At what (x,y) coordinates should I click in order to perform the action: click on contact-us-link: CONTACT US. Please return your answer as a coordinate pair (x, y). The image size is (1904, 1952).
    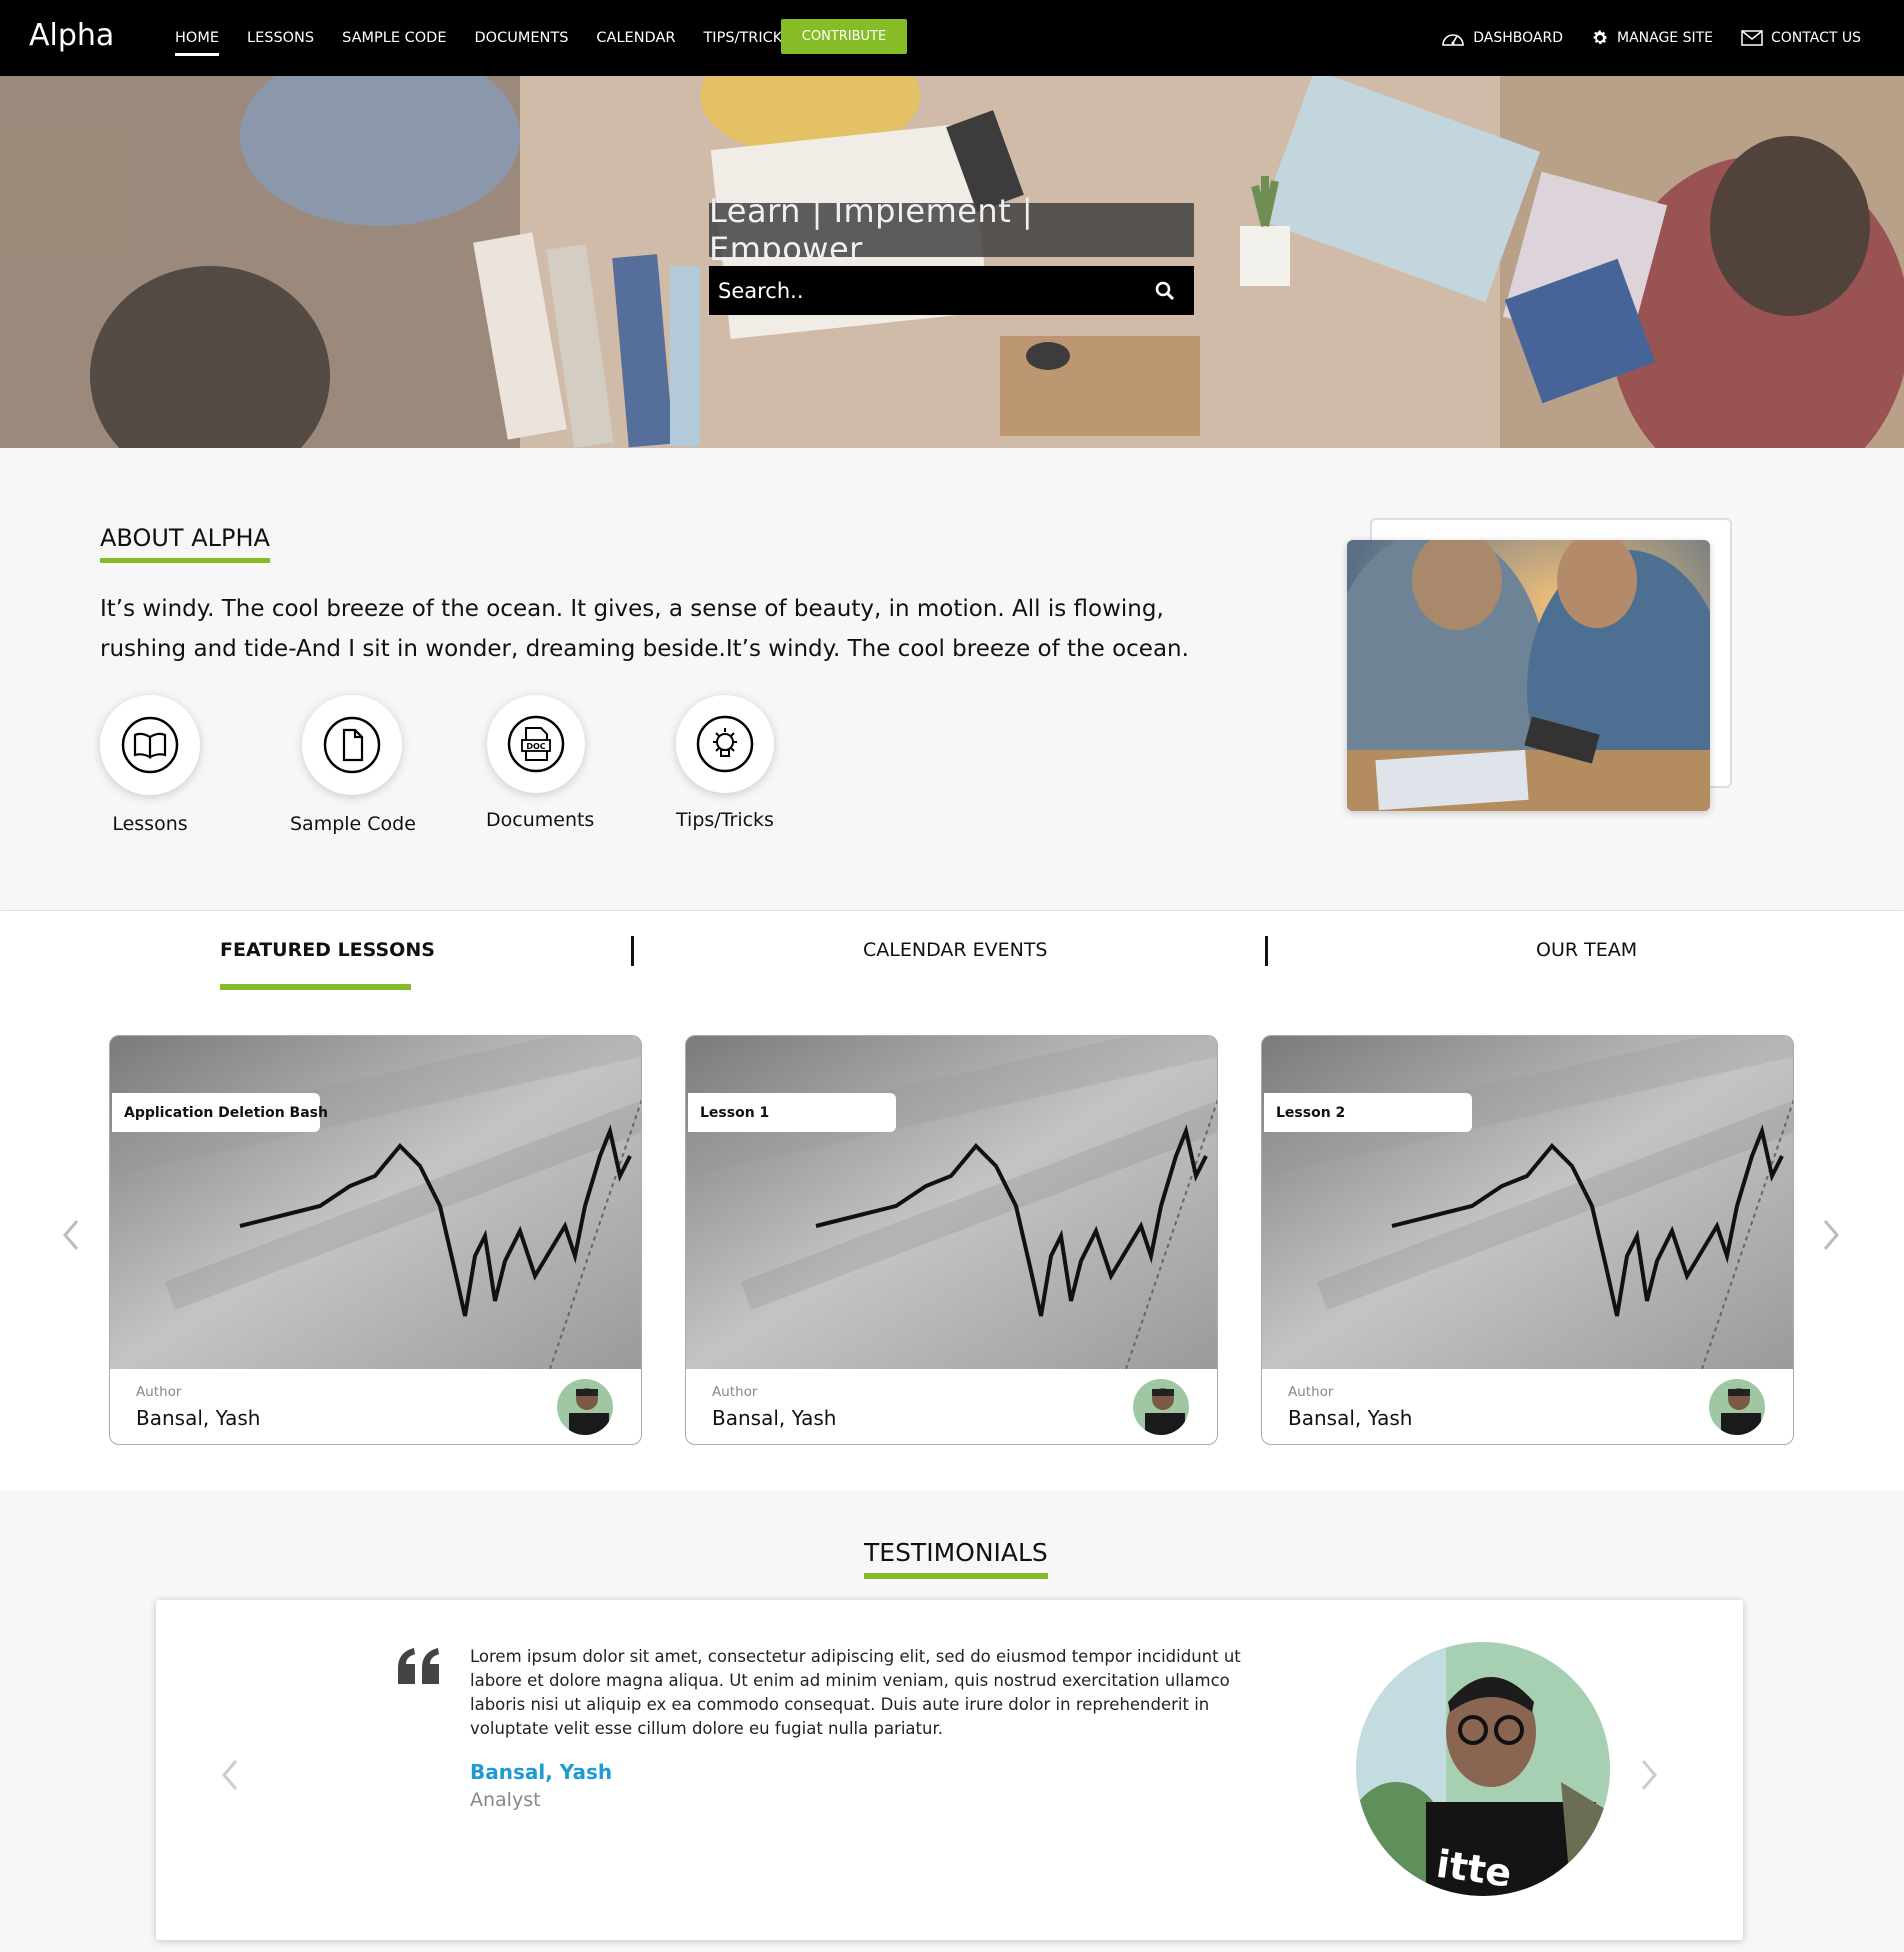
    Looking at the image, I should click on (1801, 38).